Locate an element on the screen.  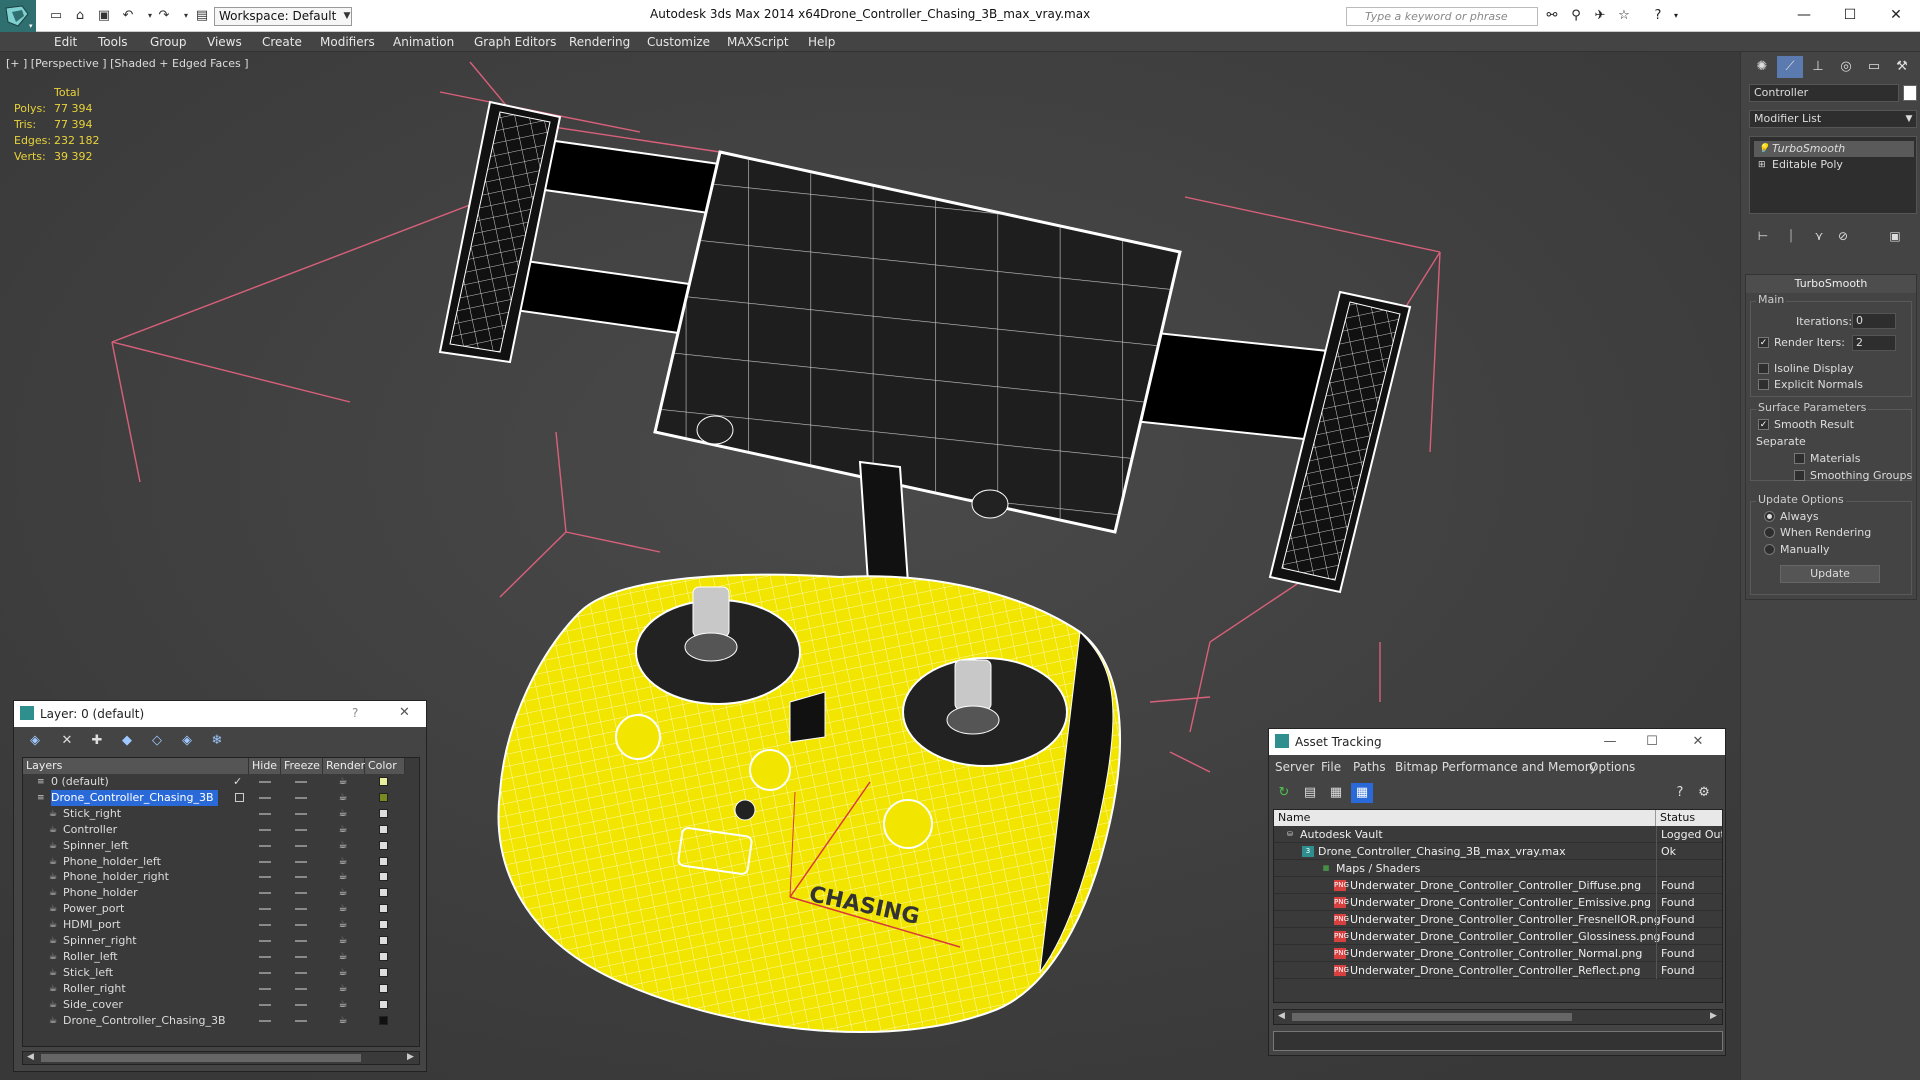
layer-object-row: ☕ Phone_holder ☕ is located at coordinates (221, 893).